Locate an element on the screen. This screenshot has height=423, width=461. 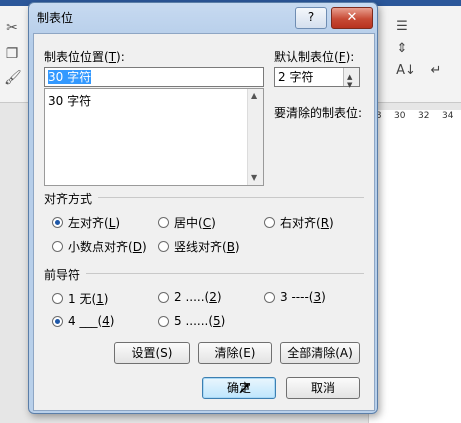
default-tab-value: 2 字符 is located at coordinates (296, 77).